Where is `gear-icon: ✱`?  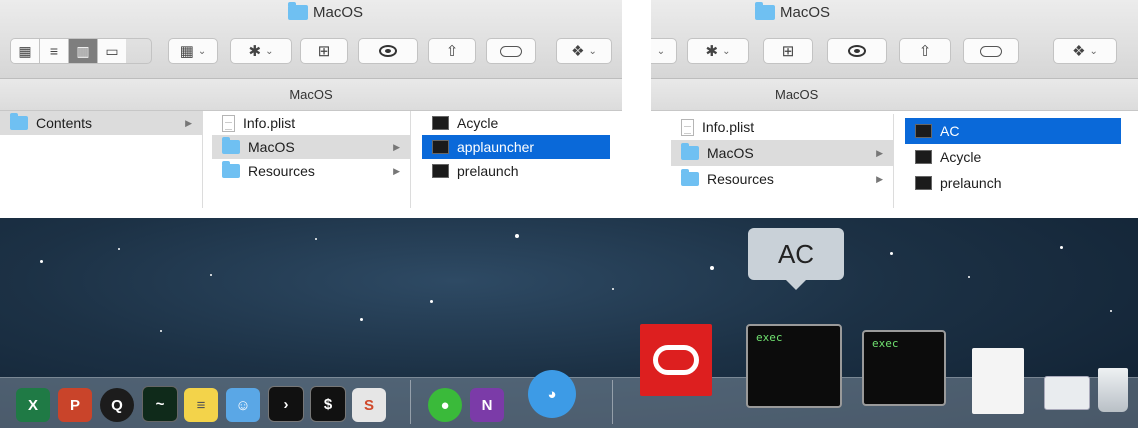
gear-icon: ✱ is located at coordinates (255, 51).